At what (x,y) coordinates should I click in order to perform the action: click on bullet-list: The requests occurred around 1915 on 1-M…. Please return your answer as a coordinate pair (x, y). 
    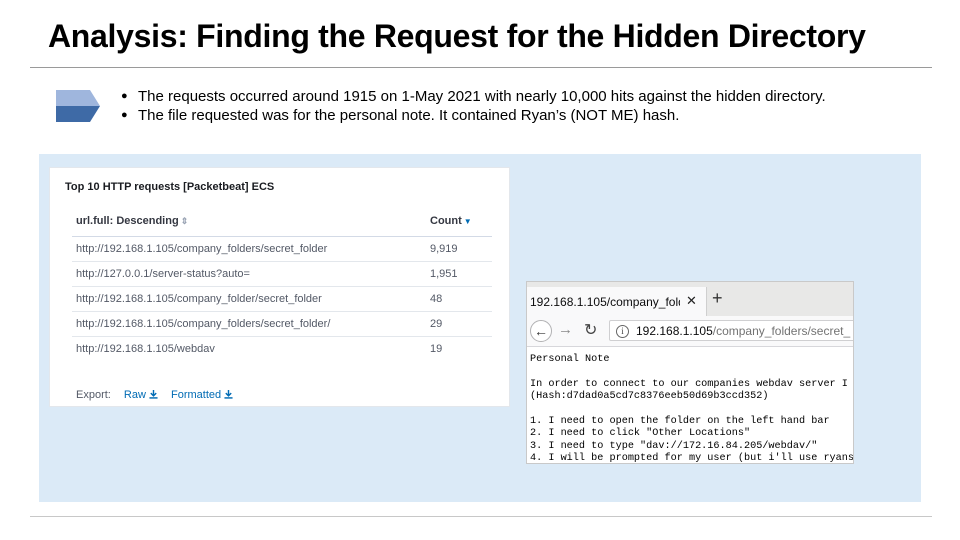
    Looking at the image, I should click on (473, 106).